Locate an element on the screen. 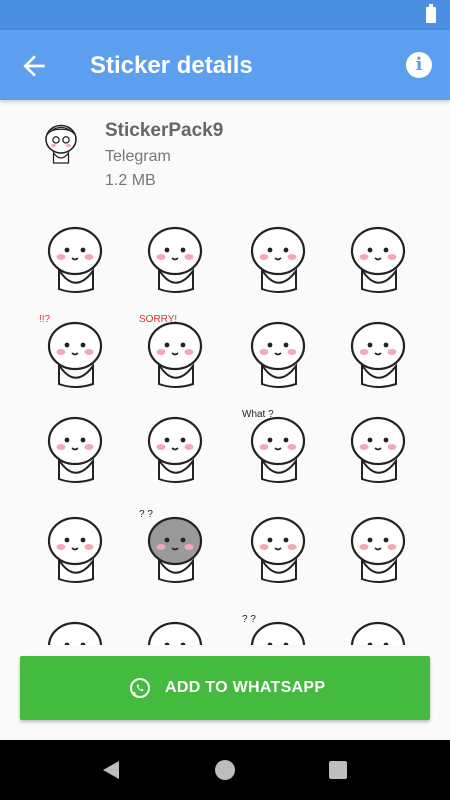  sticker-sorry-annotation: SORRY! is located at coordinates (158, 319).